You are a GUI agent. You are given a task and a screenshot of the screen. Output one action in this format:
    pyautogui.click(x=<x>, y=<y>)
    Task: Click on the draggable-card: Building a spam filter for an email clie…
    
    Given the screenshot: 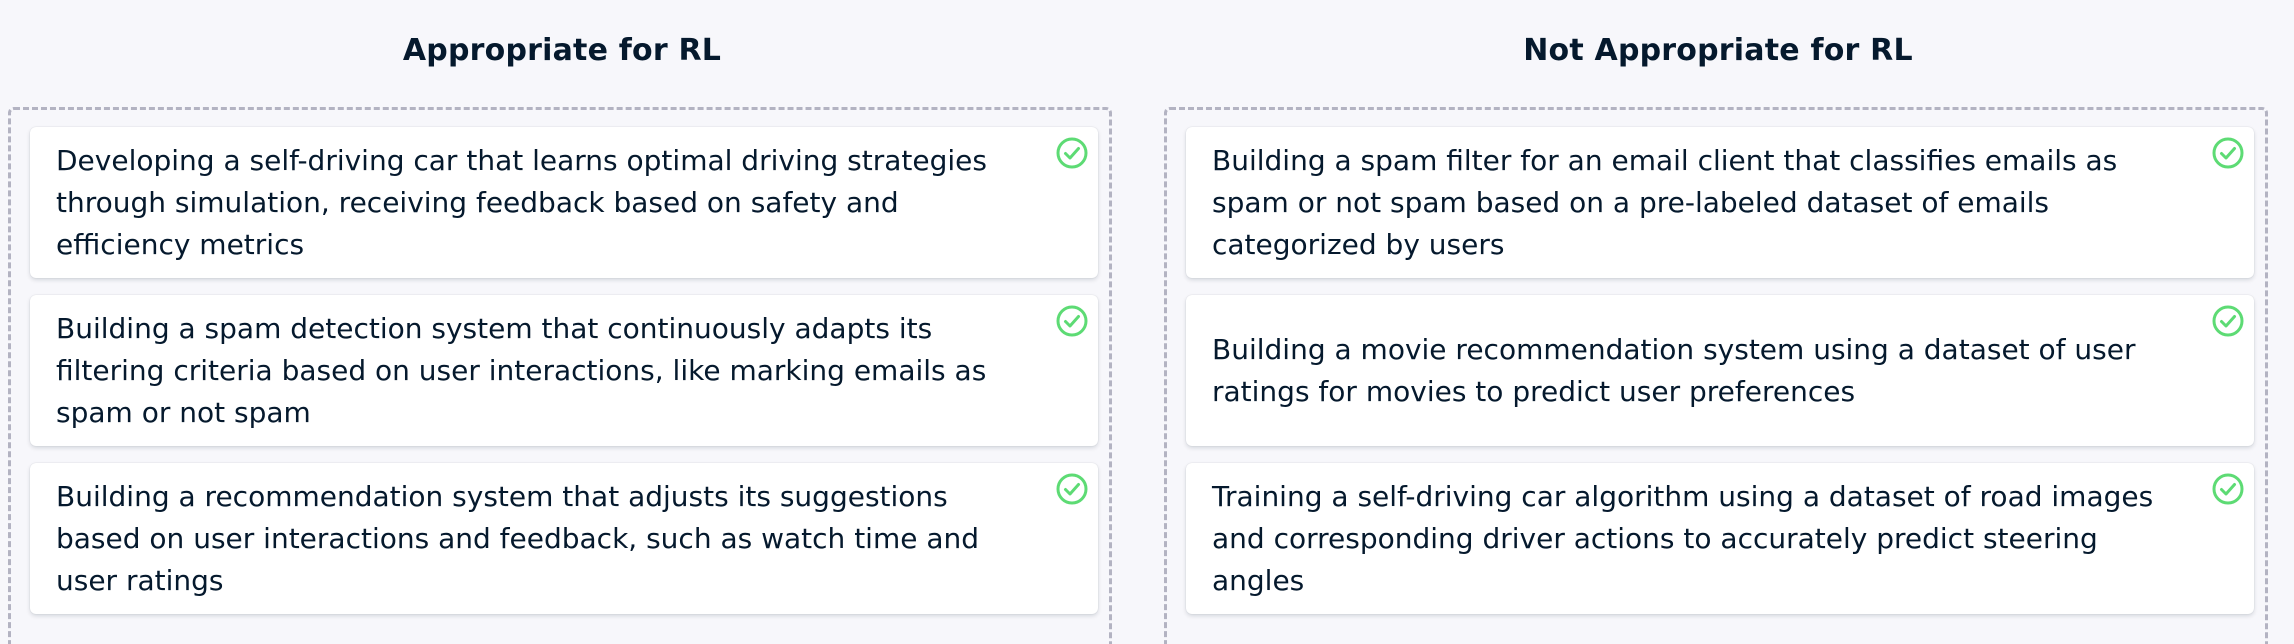 What is the action you would take?
    pyautogui.click(x=1720, y=202)
    